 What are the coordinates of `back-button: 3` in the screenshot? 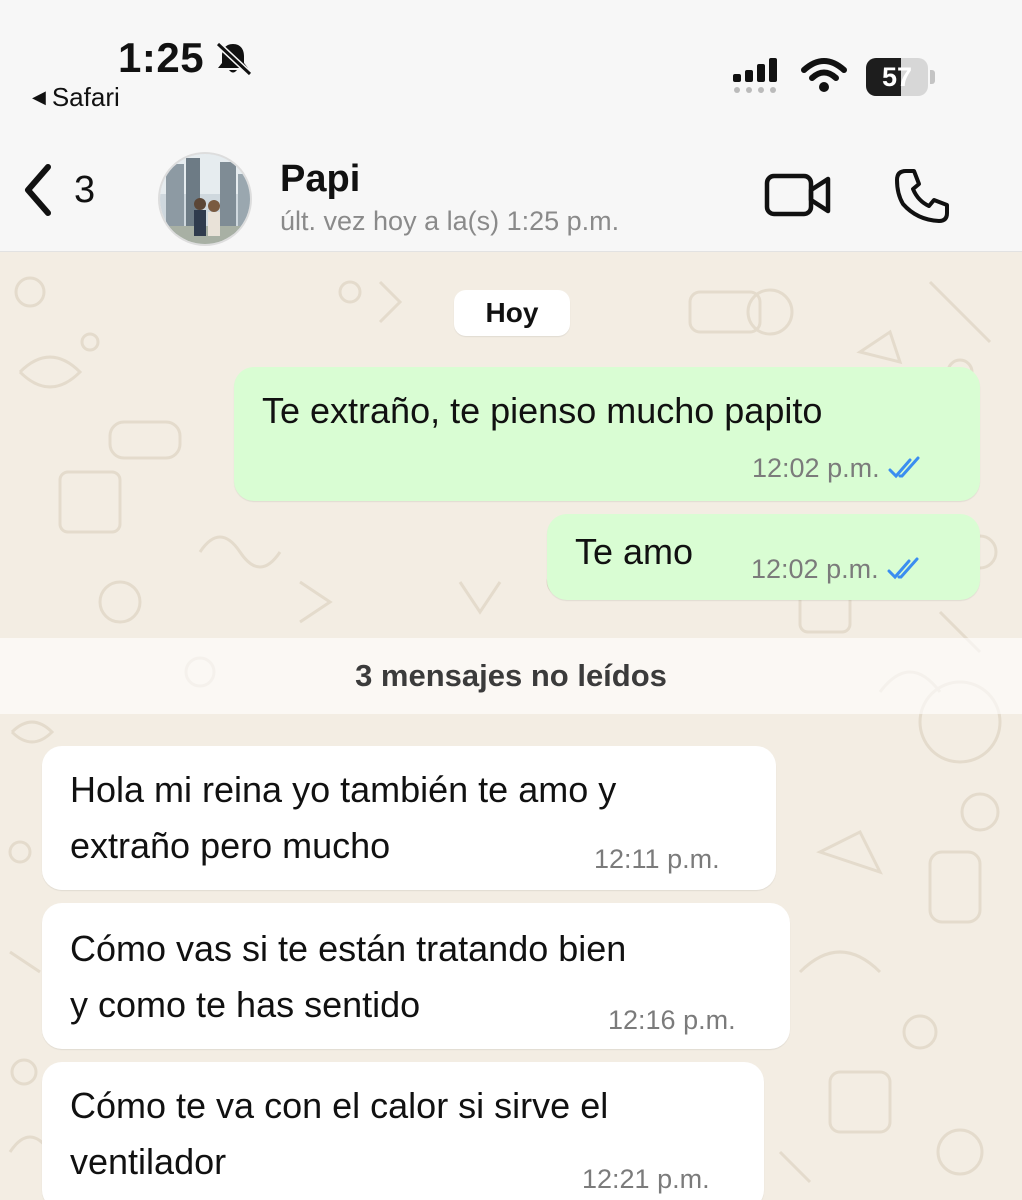 It's located at (57, 190).